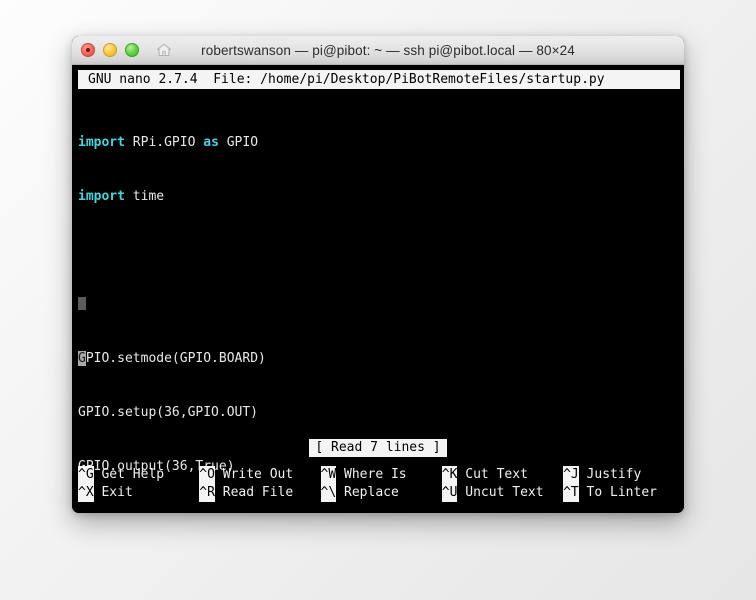 Image resolution: width=756 pixels, height=600 pixels. What do you see at coordinates (449, 475) in the screenshot?
I see `shortcut-key: ^K` at bounding box center [449, 475].